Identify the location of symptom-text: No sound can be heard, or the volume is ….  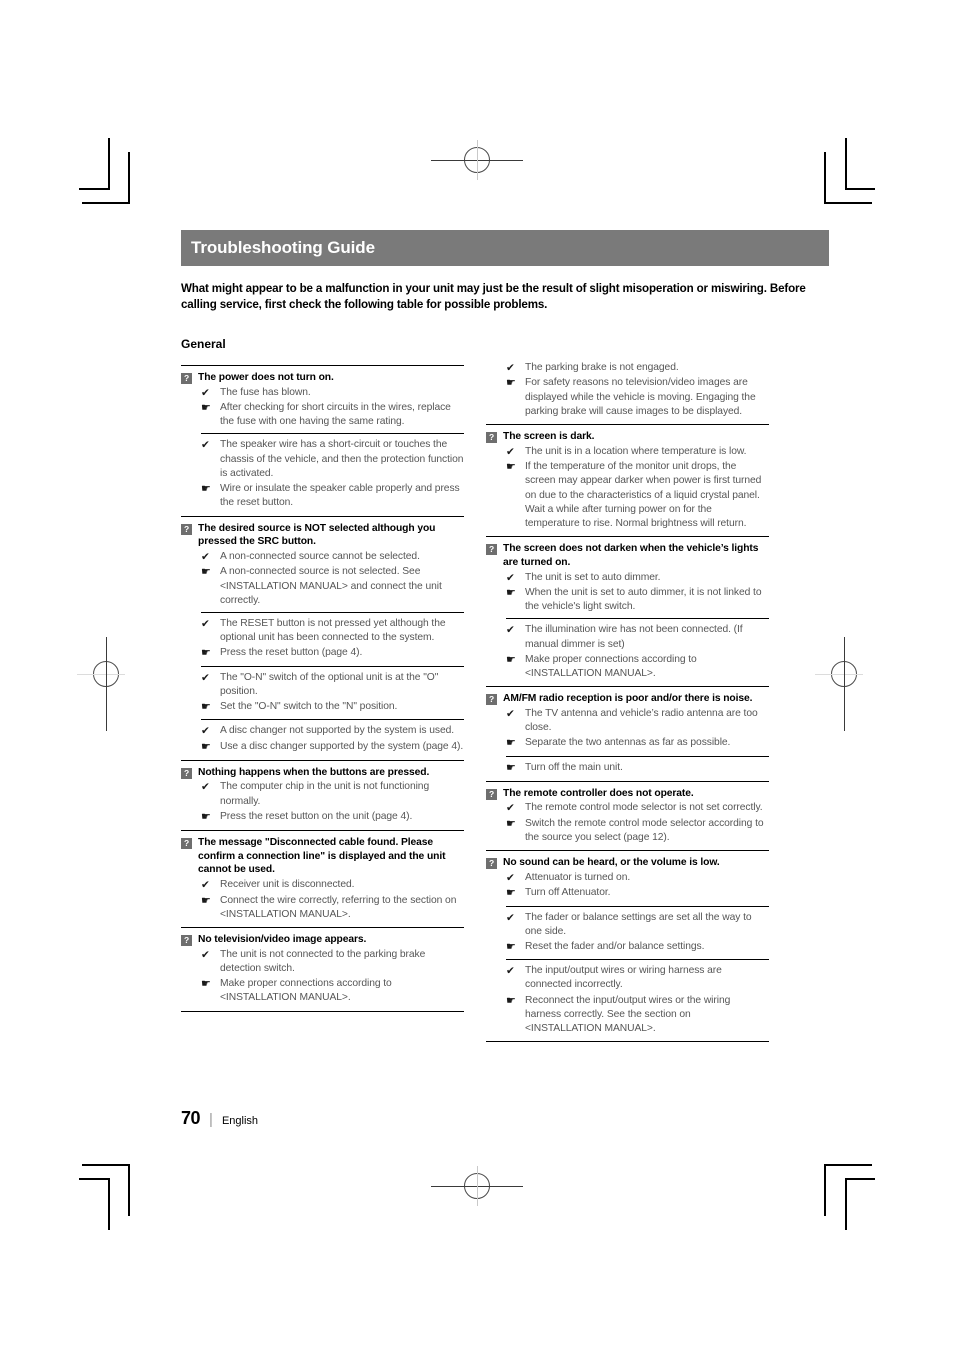
(611, 863).